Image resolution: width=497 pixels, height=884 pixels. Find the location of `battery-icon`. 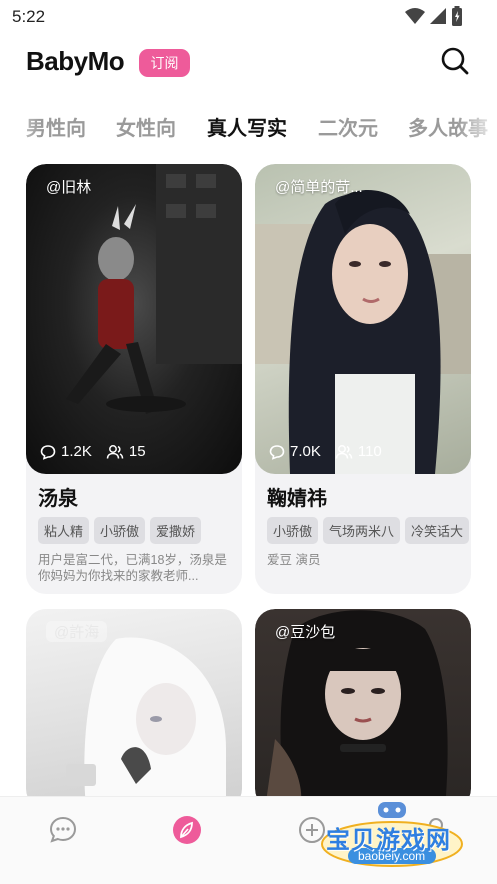

battery-icon is located at coordinates (457, 16).